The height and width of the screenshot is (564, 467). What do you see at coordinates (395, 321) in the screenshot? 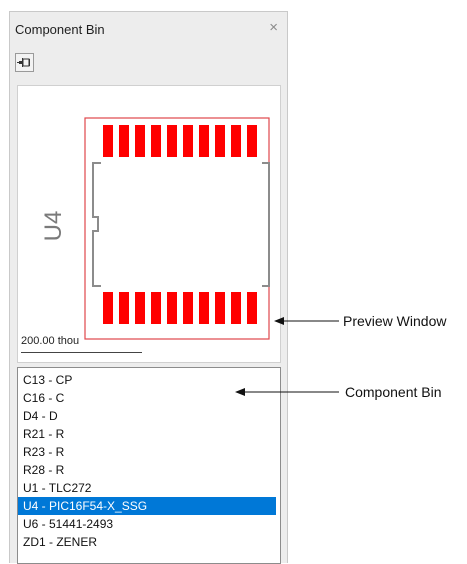
I see `preview-window-callout: Preview Window` at bounding box center [395, 321].